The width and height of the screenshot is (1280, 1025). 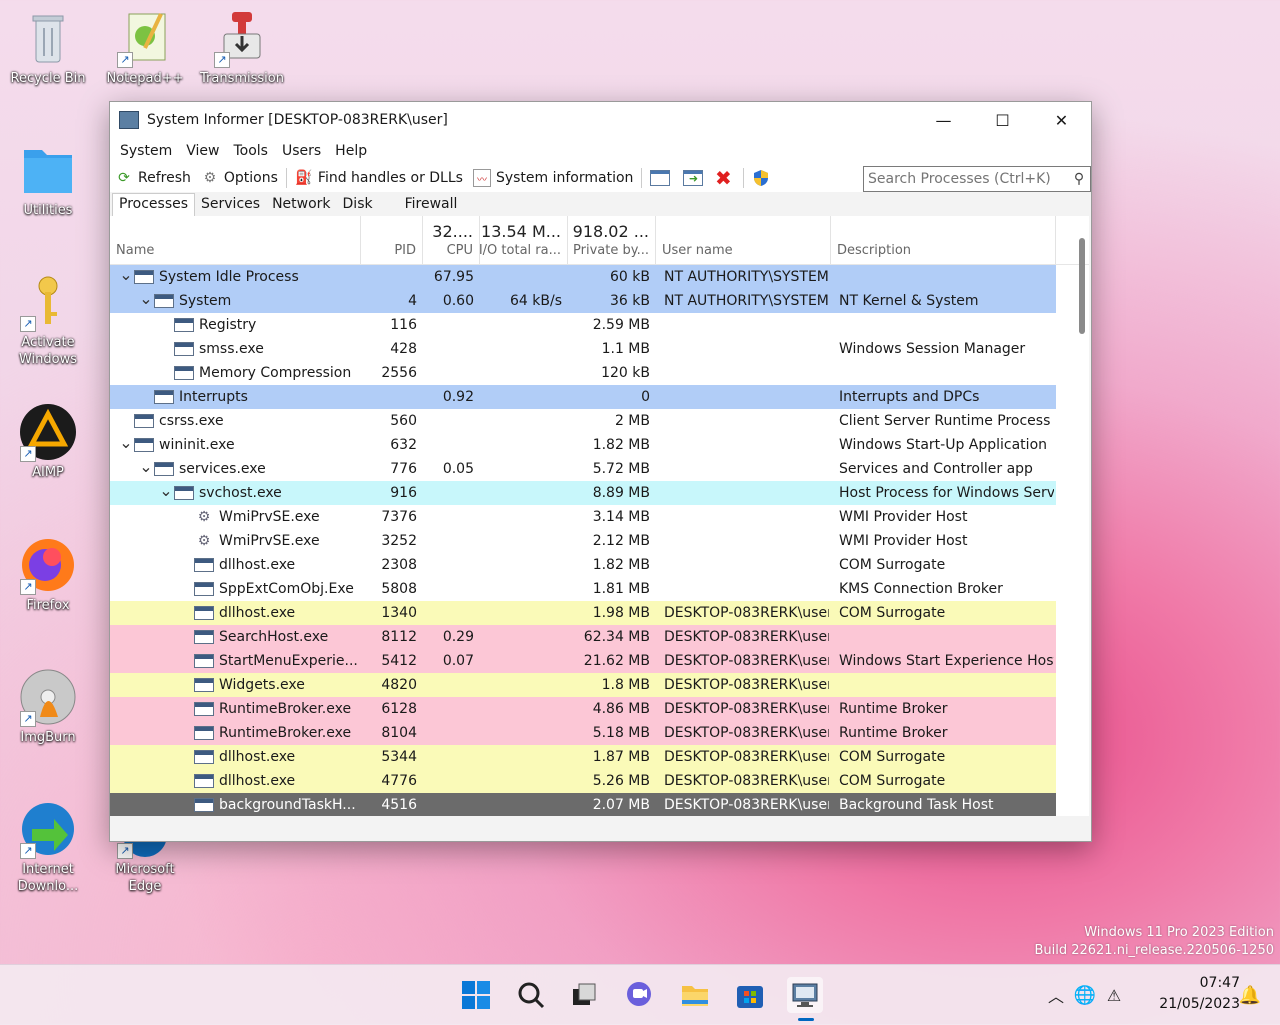 I want to click on menu-users: Users, so click(x=301, y=151).